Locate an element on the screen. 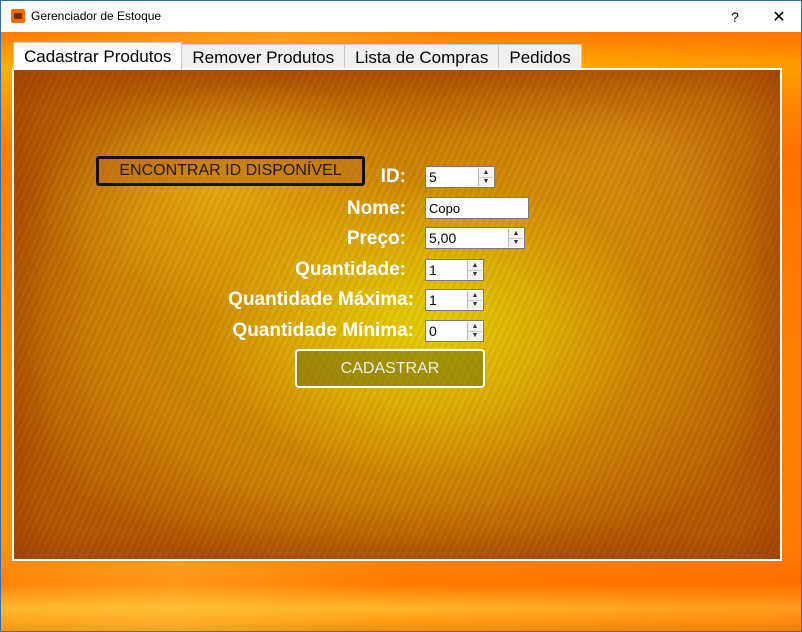 The image size is (802, 632). nome-value: Copo is located at coordinates (445, 208).